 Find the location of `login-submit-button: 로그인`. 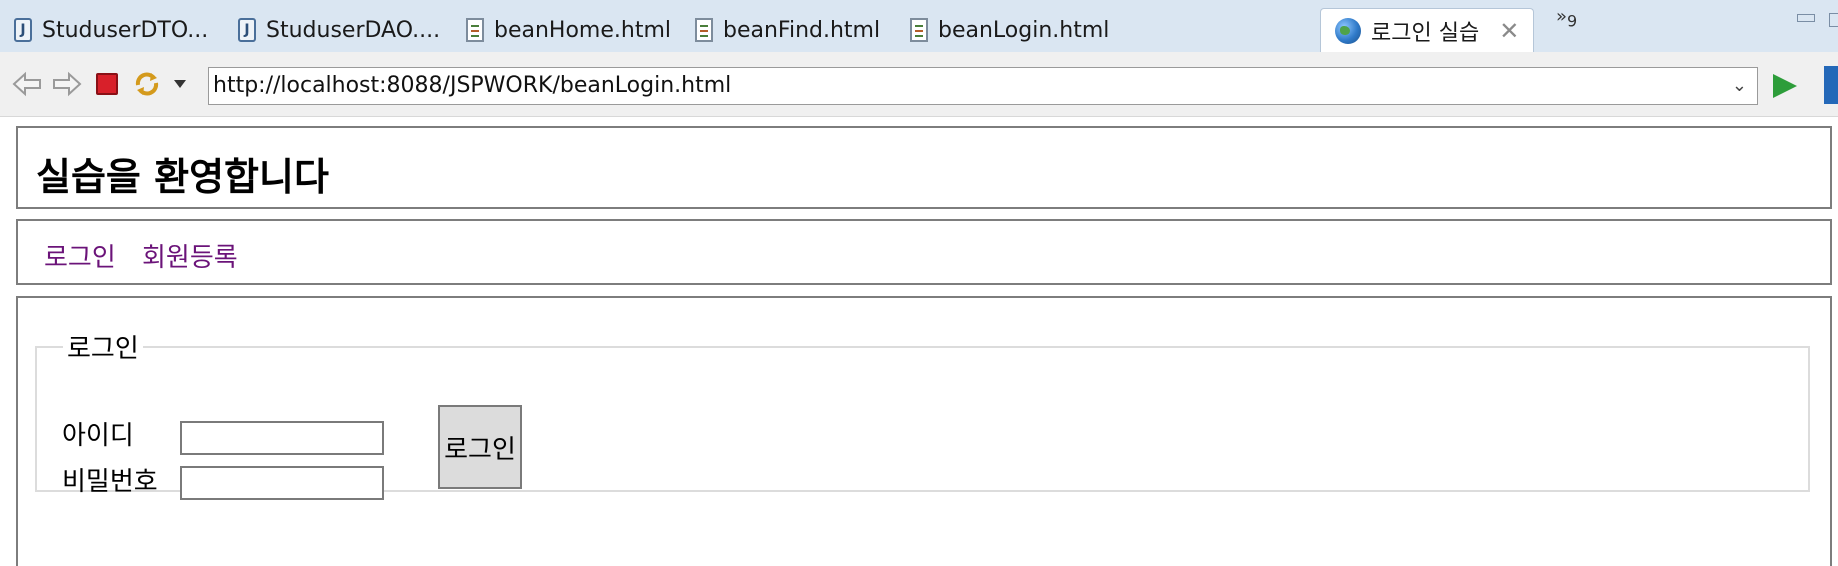

login-submit-button: 로그인 is located at coordinates (480, 447).